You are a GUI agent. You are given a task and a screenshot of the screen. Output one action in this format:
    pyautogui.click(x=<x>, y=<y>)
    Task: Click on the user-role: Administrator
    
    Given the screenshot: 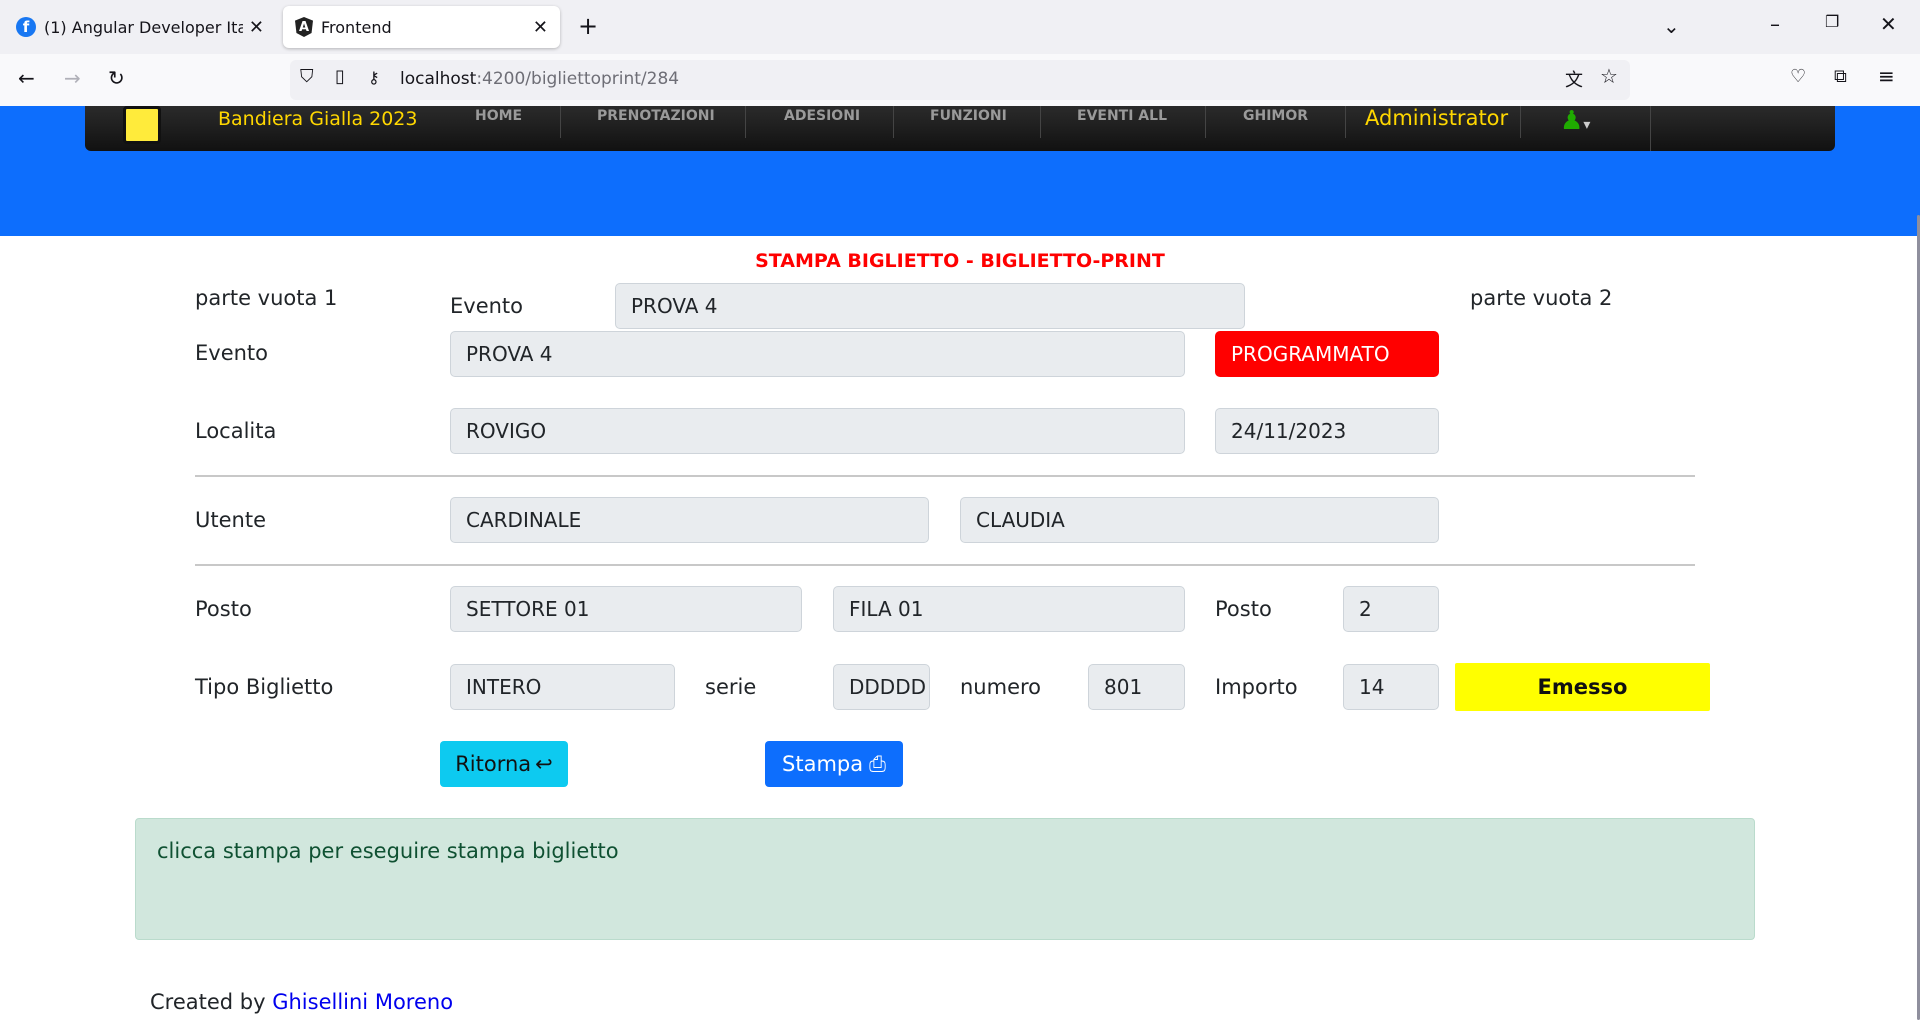 What is the action you would take?
    pyautogui.click(x=1437, y=118)
    